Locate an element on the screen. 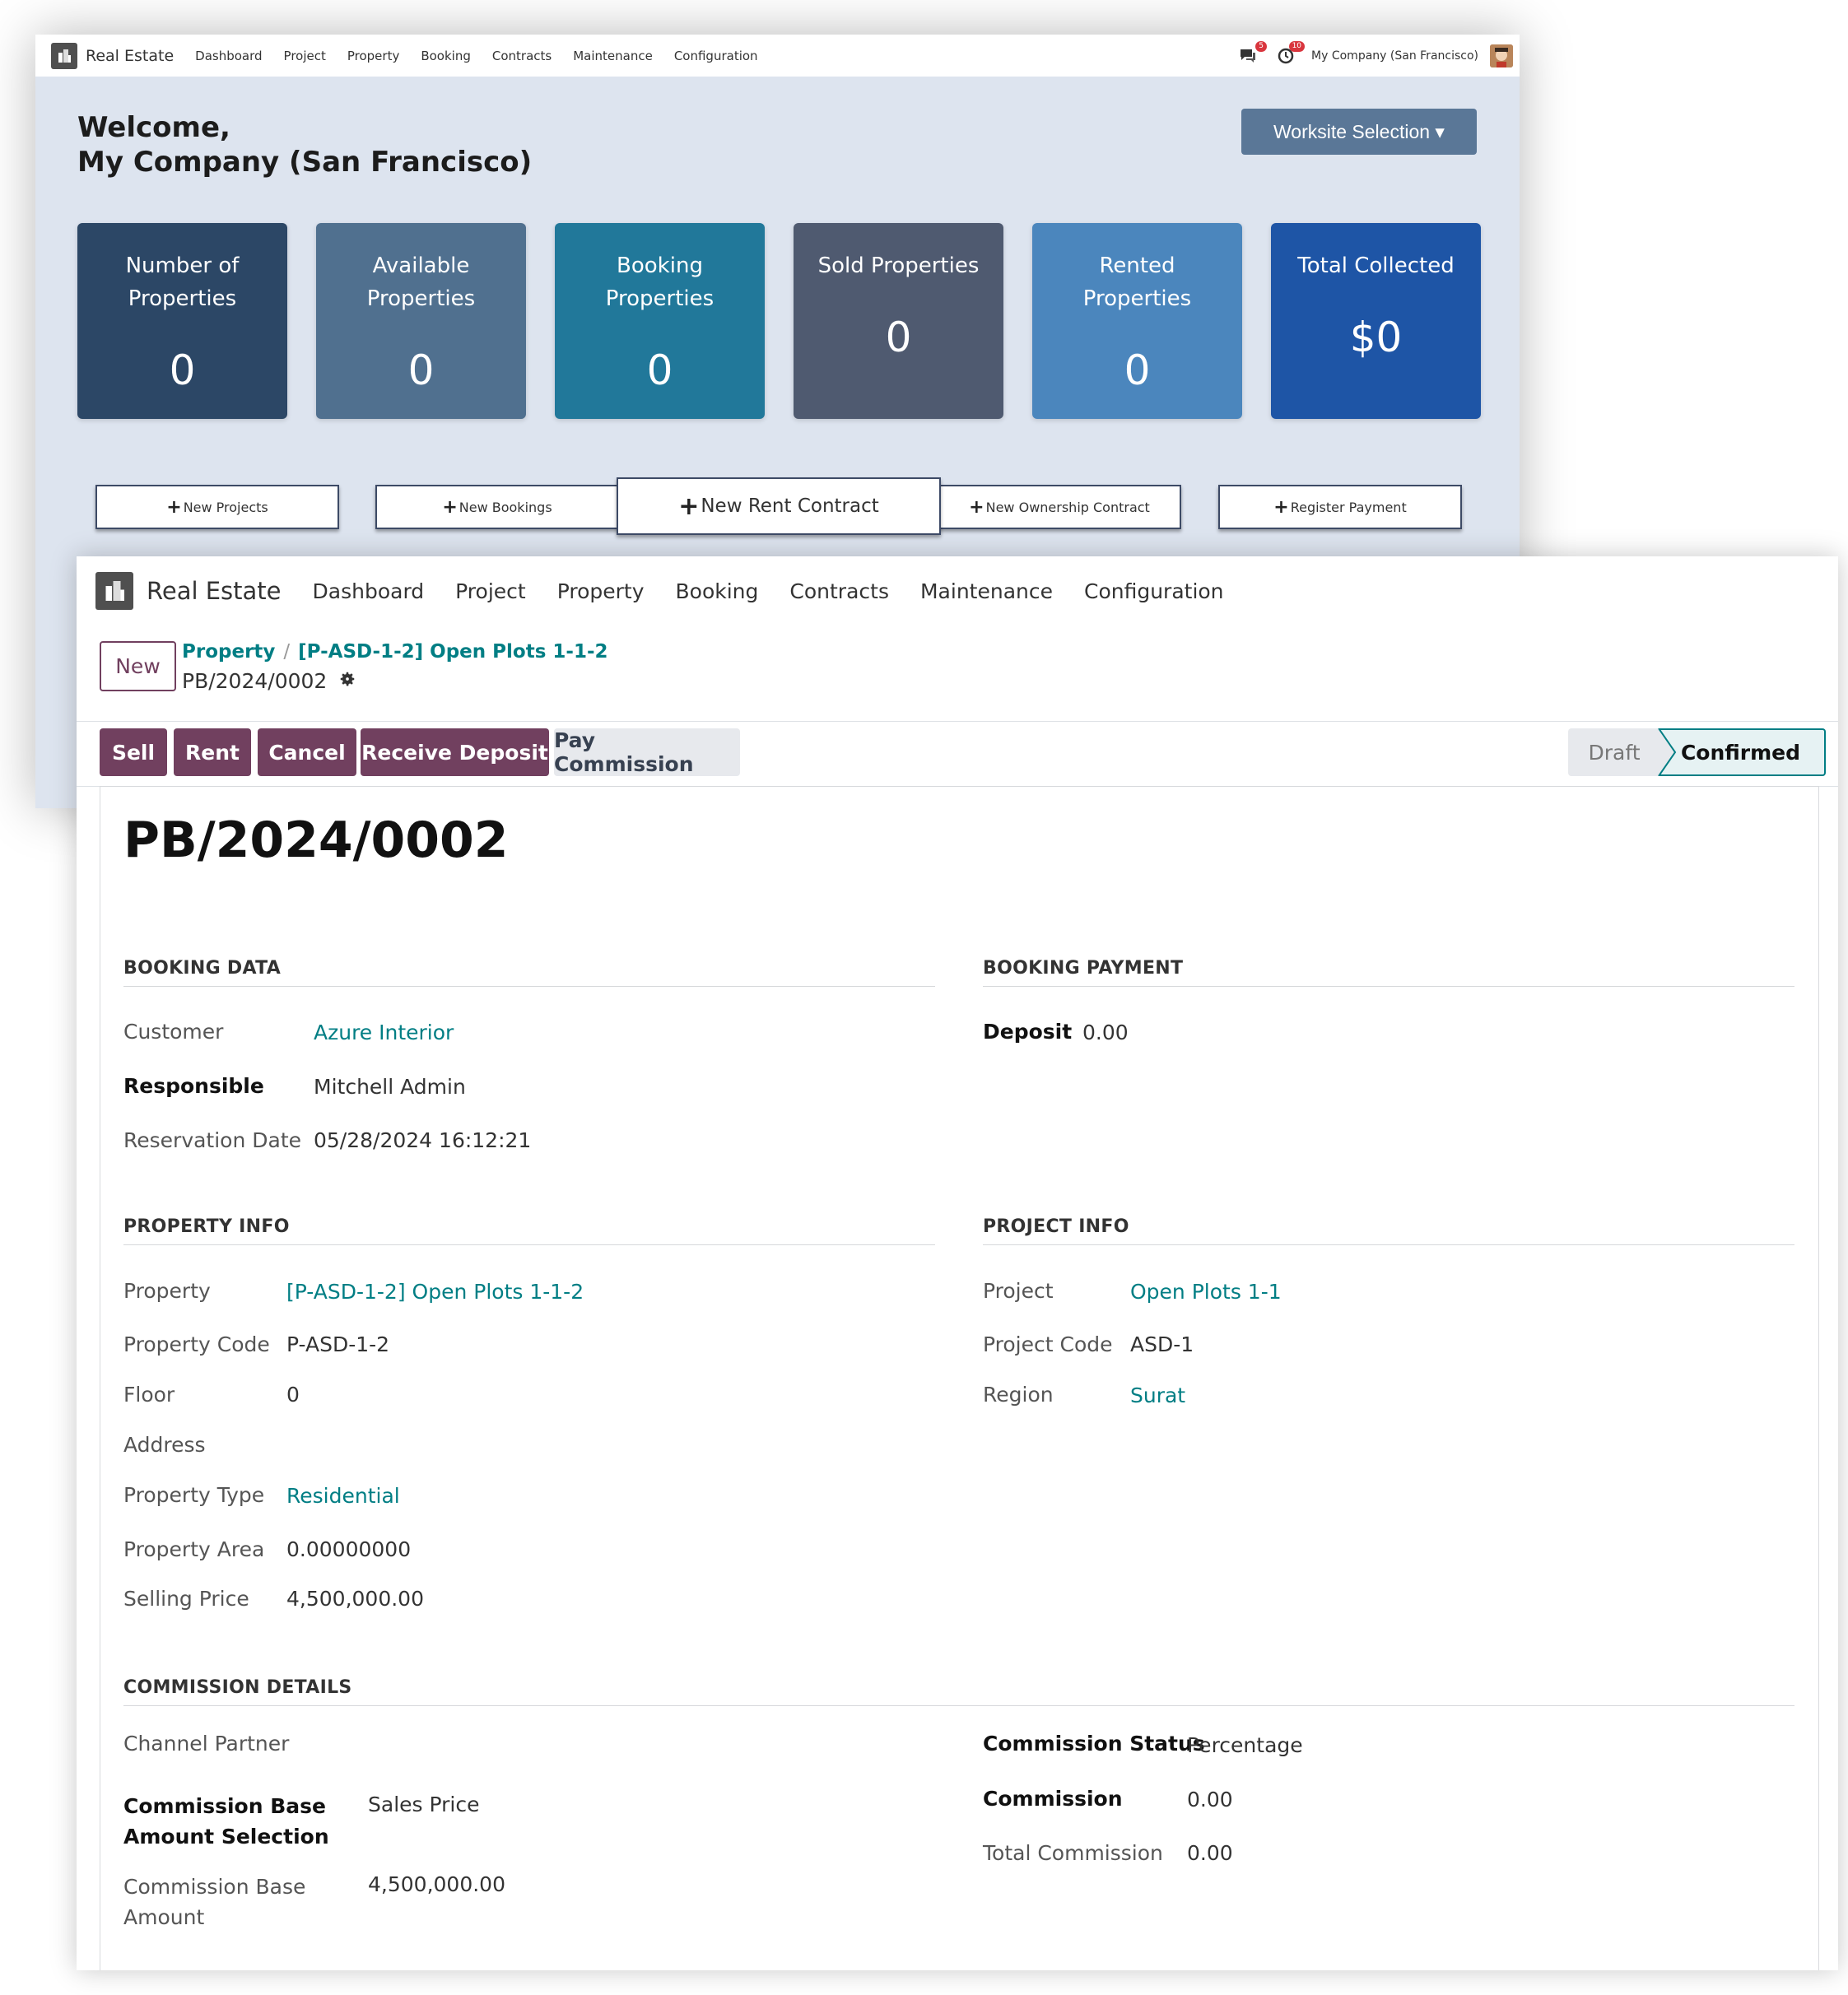  card-total-collected: Total Collected $0 is located at coordinates (1376, 321).